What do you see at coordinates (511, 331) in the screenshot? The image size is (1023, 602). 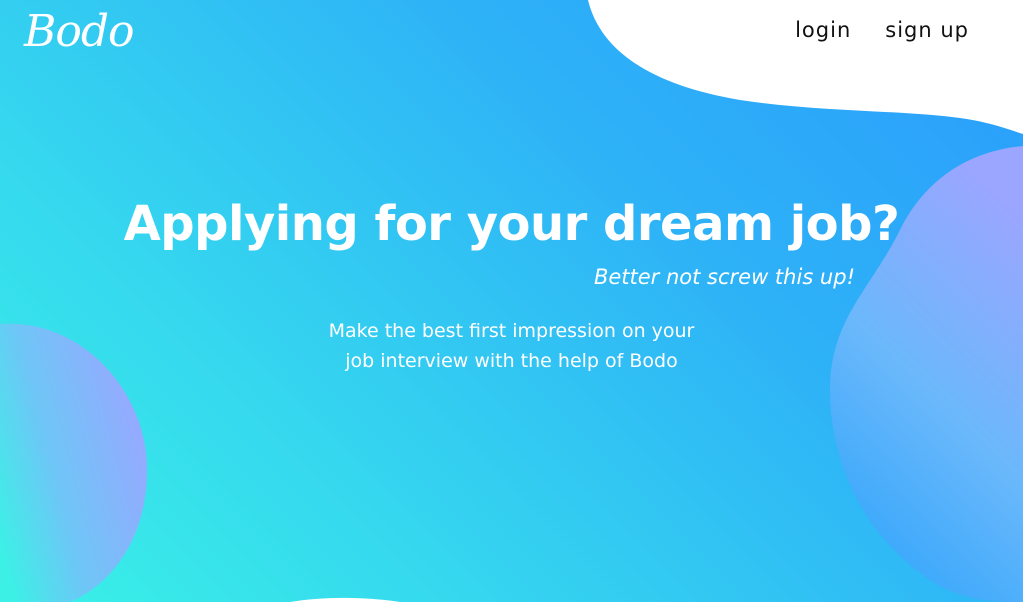 I see `hero-description-line-1: Make the best first impression on your` at bounding box center [511, 331].